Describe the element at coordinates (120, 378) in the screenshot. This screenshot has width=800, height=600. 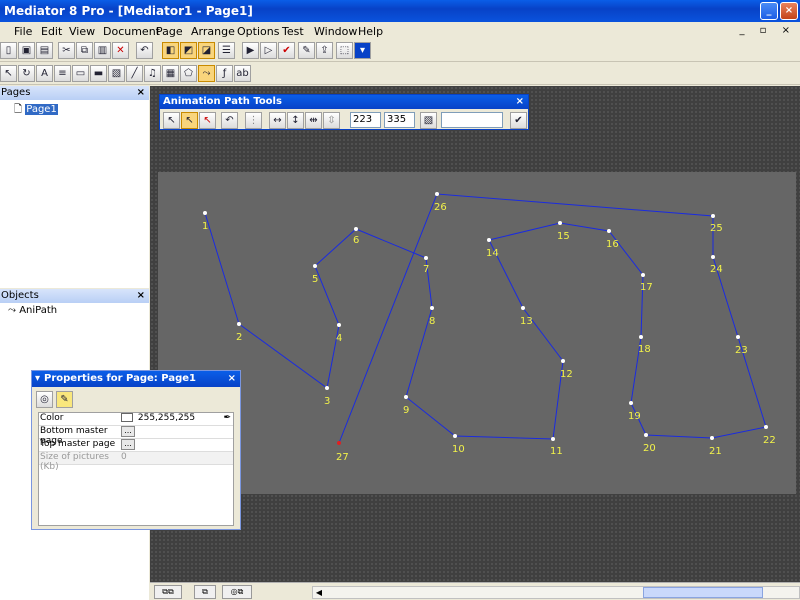
I see `properties-title: Properties for Page: Page1` at that location.